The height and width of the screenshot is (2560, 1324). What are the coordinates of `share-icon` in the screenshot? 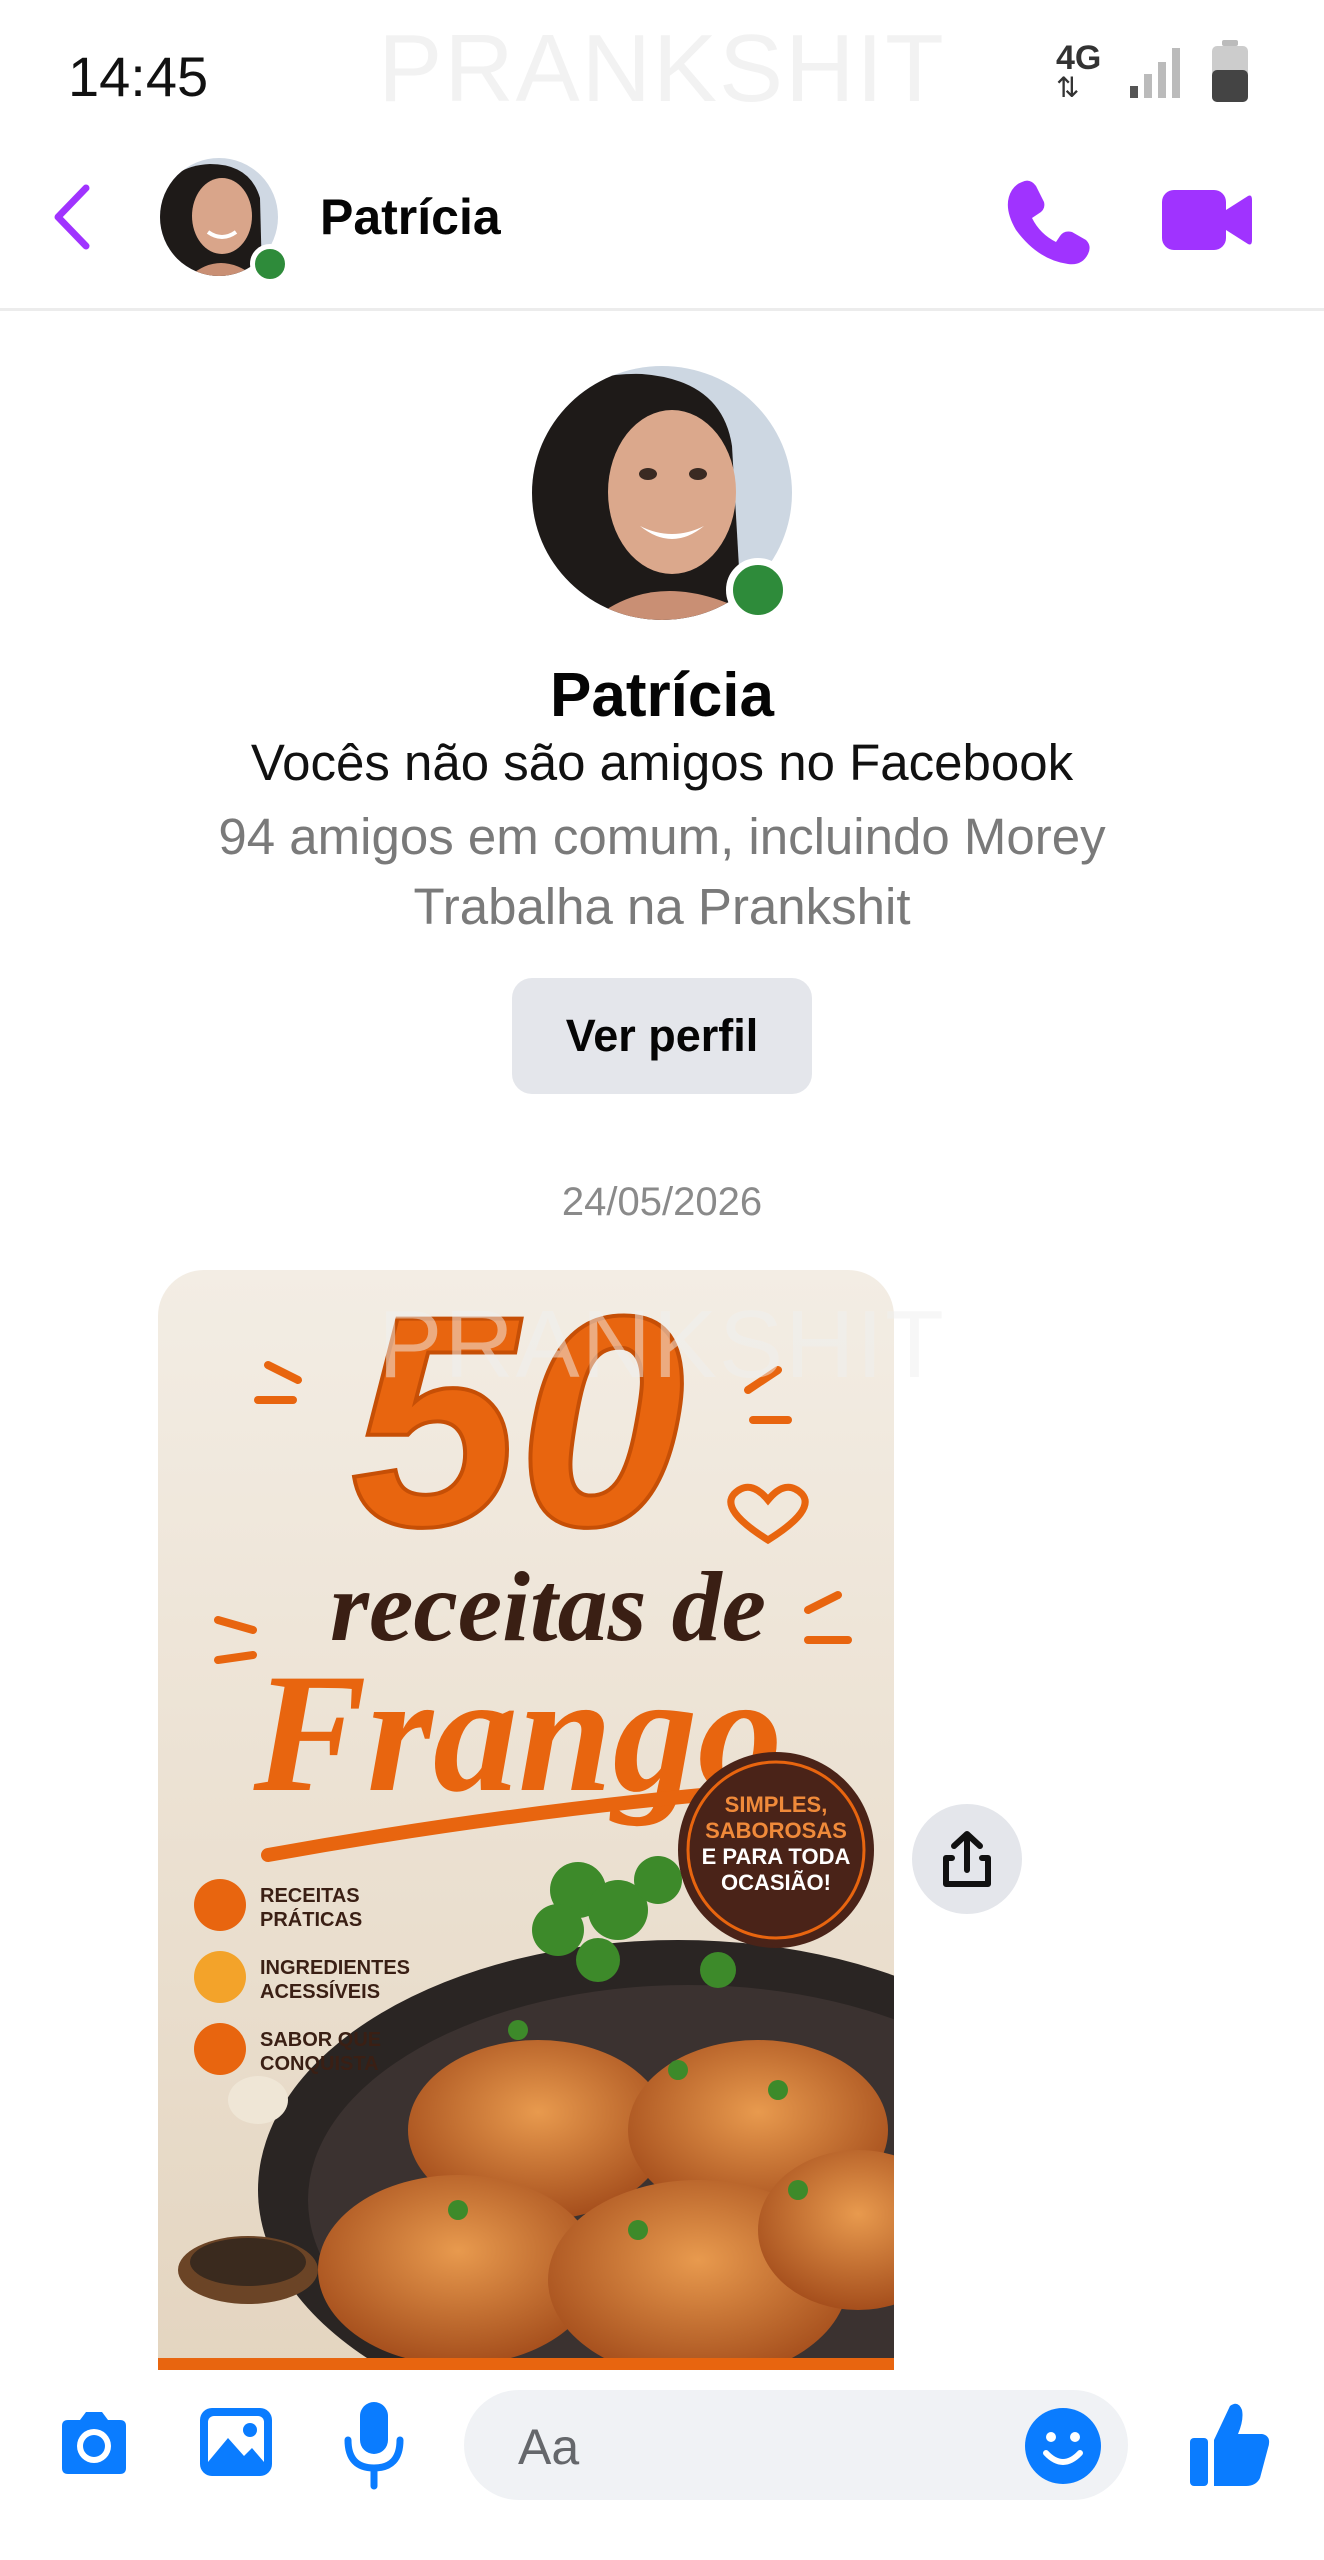 It's located at (967, 1859).